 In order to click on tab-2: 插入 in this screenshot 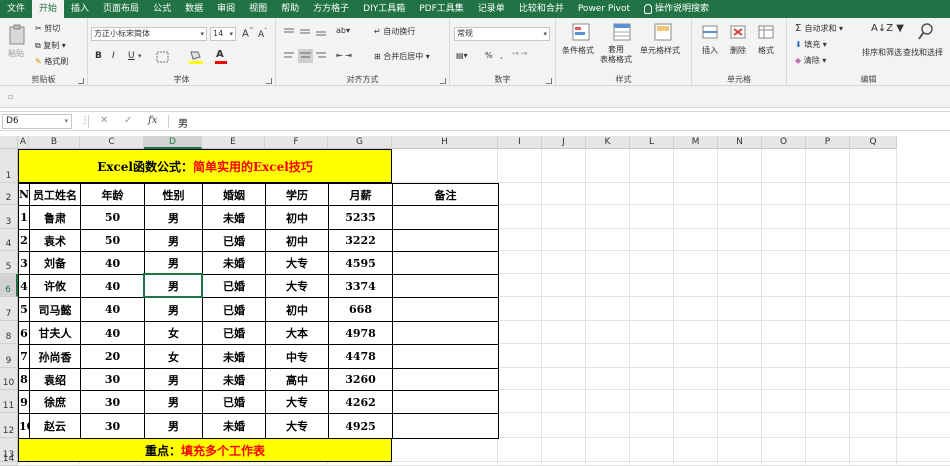, I will do `click(80, 9)`.